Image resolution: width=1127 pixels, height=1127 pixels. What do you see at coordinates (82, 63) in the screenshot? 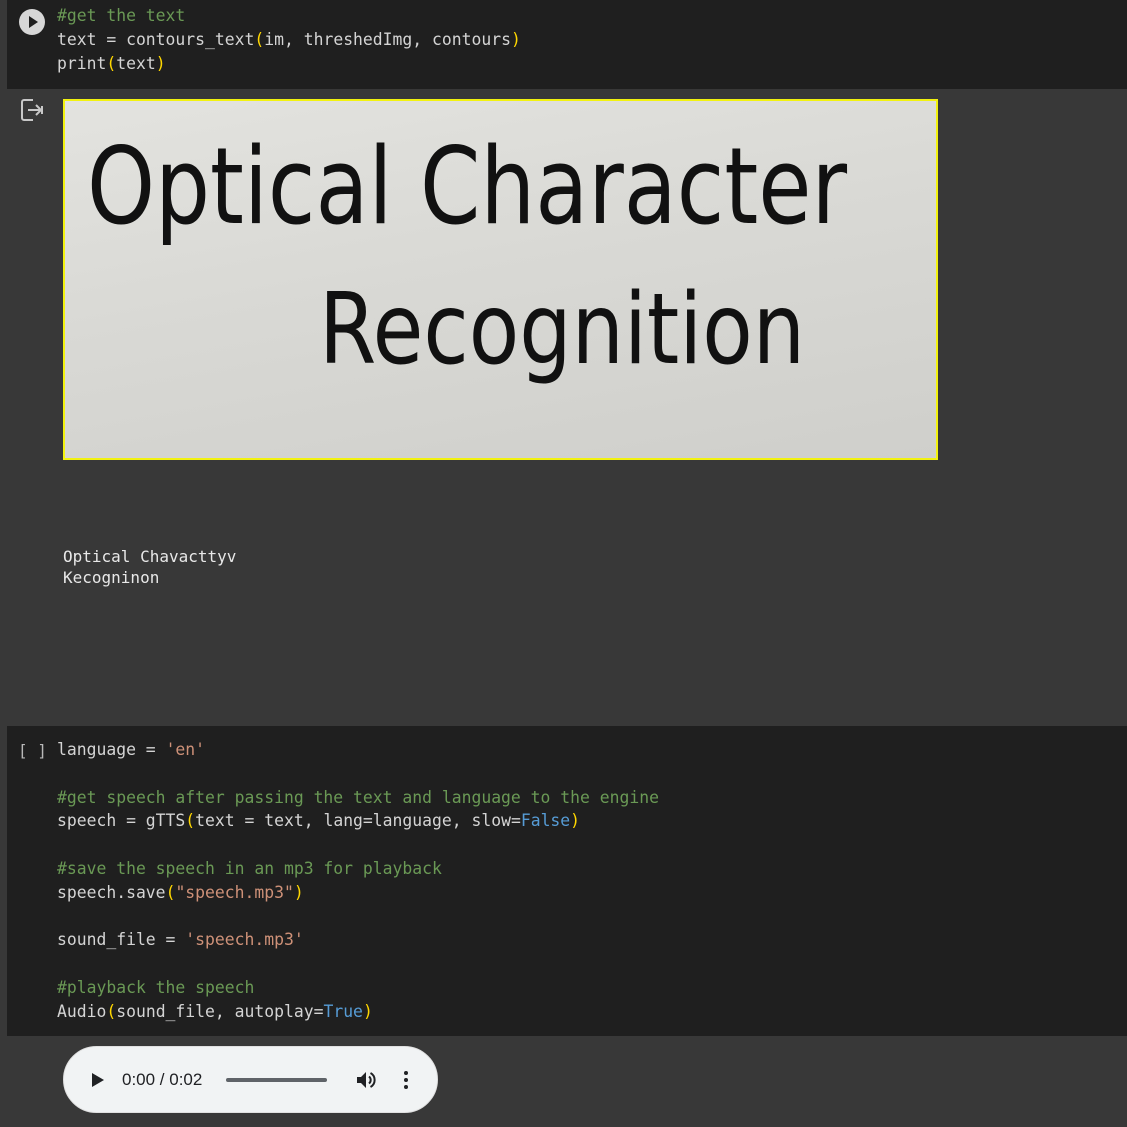
I see `code-token: print` at bounding box center [82, 63].